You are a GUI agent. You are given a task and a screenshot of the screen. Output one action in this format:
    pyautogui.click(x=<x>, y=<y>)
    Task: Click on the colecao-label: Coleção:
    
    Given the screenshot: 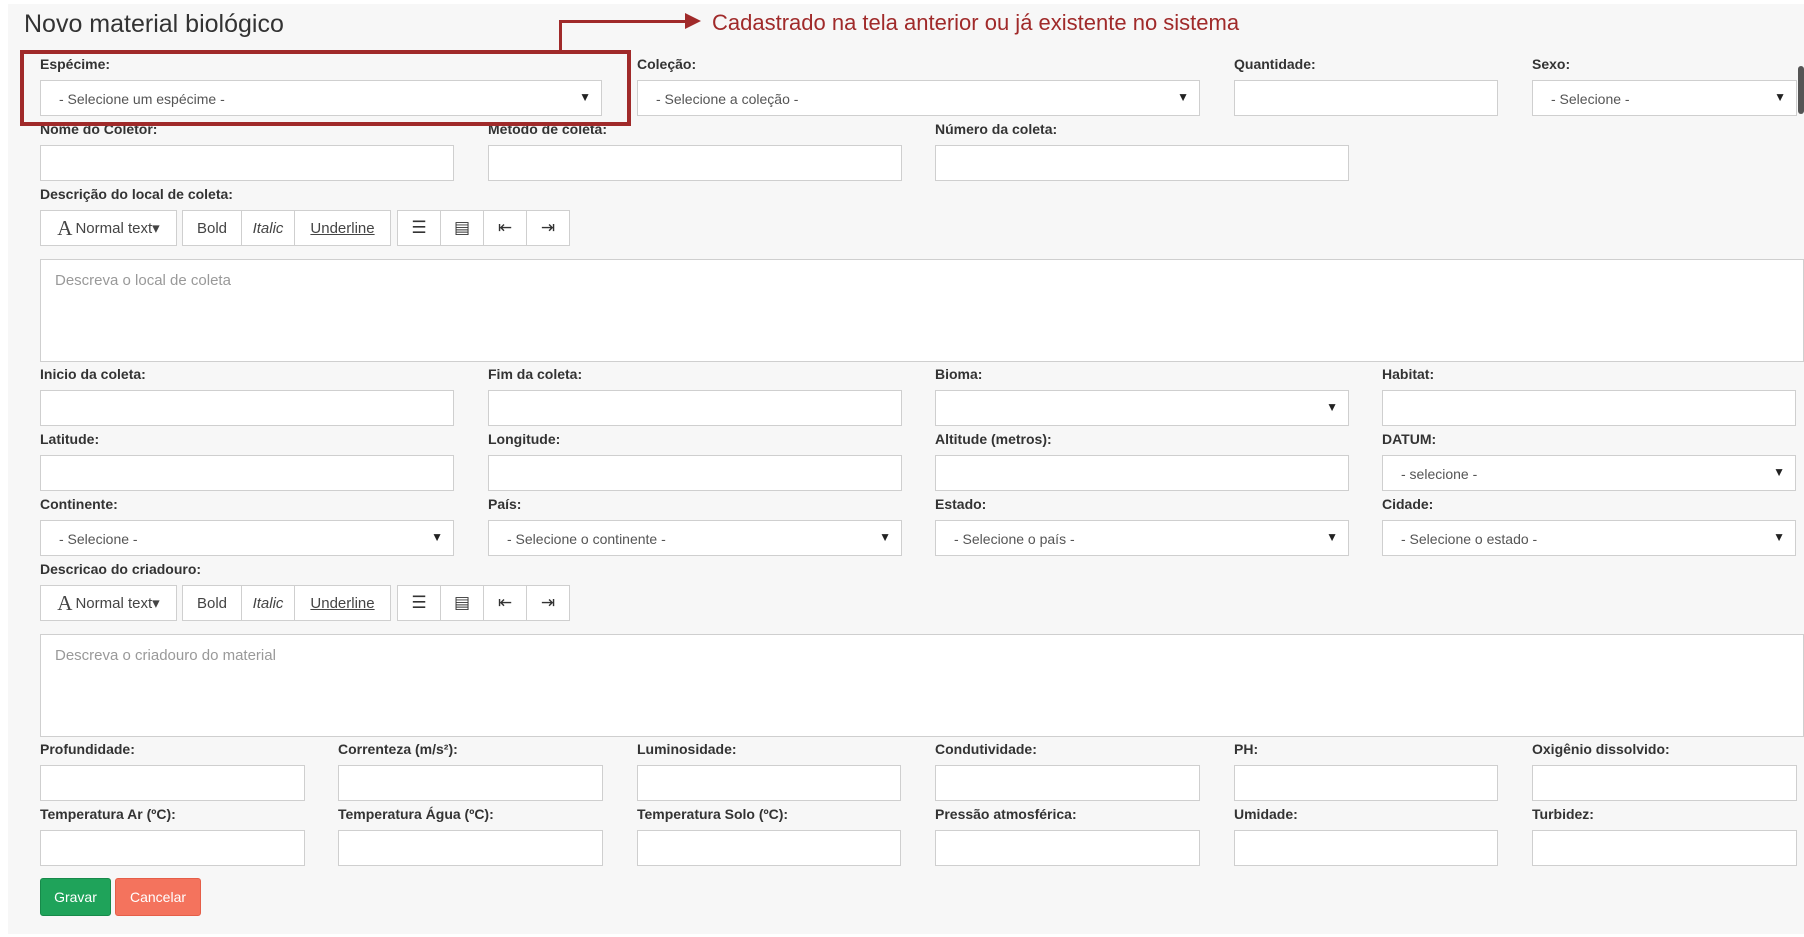 What is the action you would take?
    pyautogui.click(x=667, y=64)
    